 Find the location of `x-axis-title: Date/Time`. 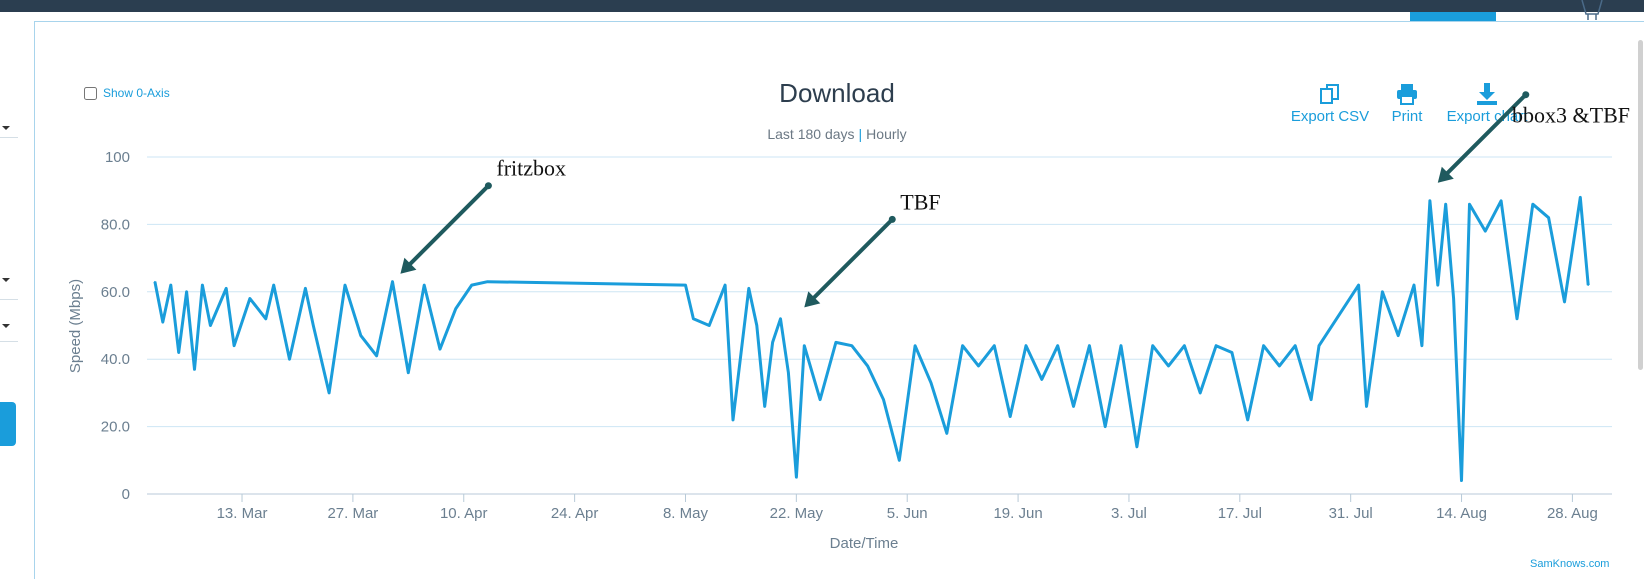

x-axis-title: Date/Time is located at coordinates (864, 543).